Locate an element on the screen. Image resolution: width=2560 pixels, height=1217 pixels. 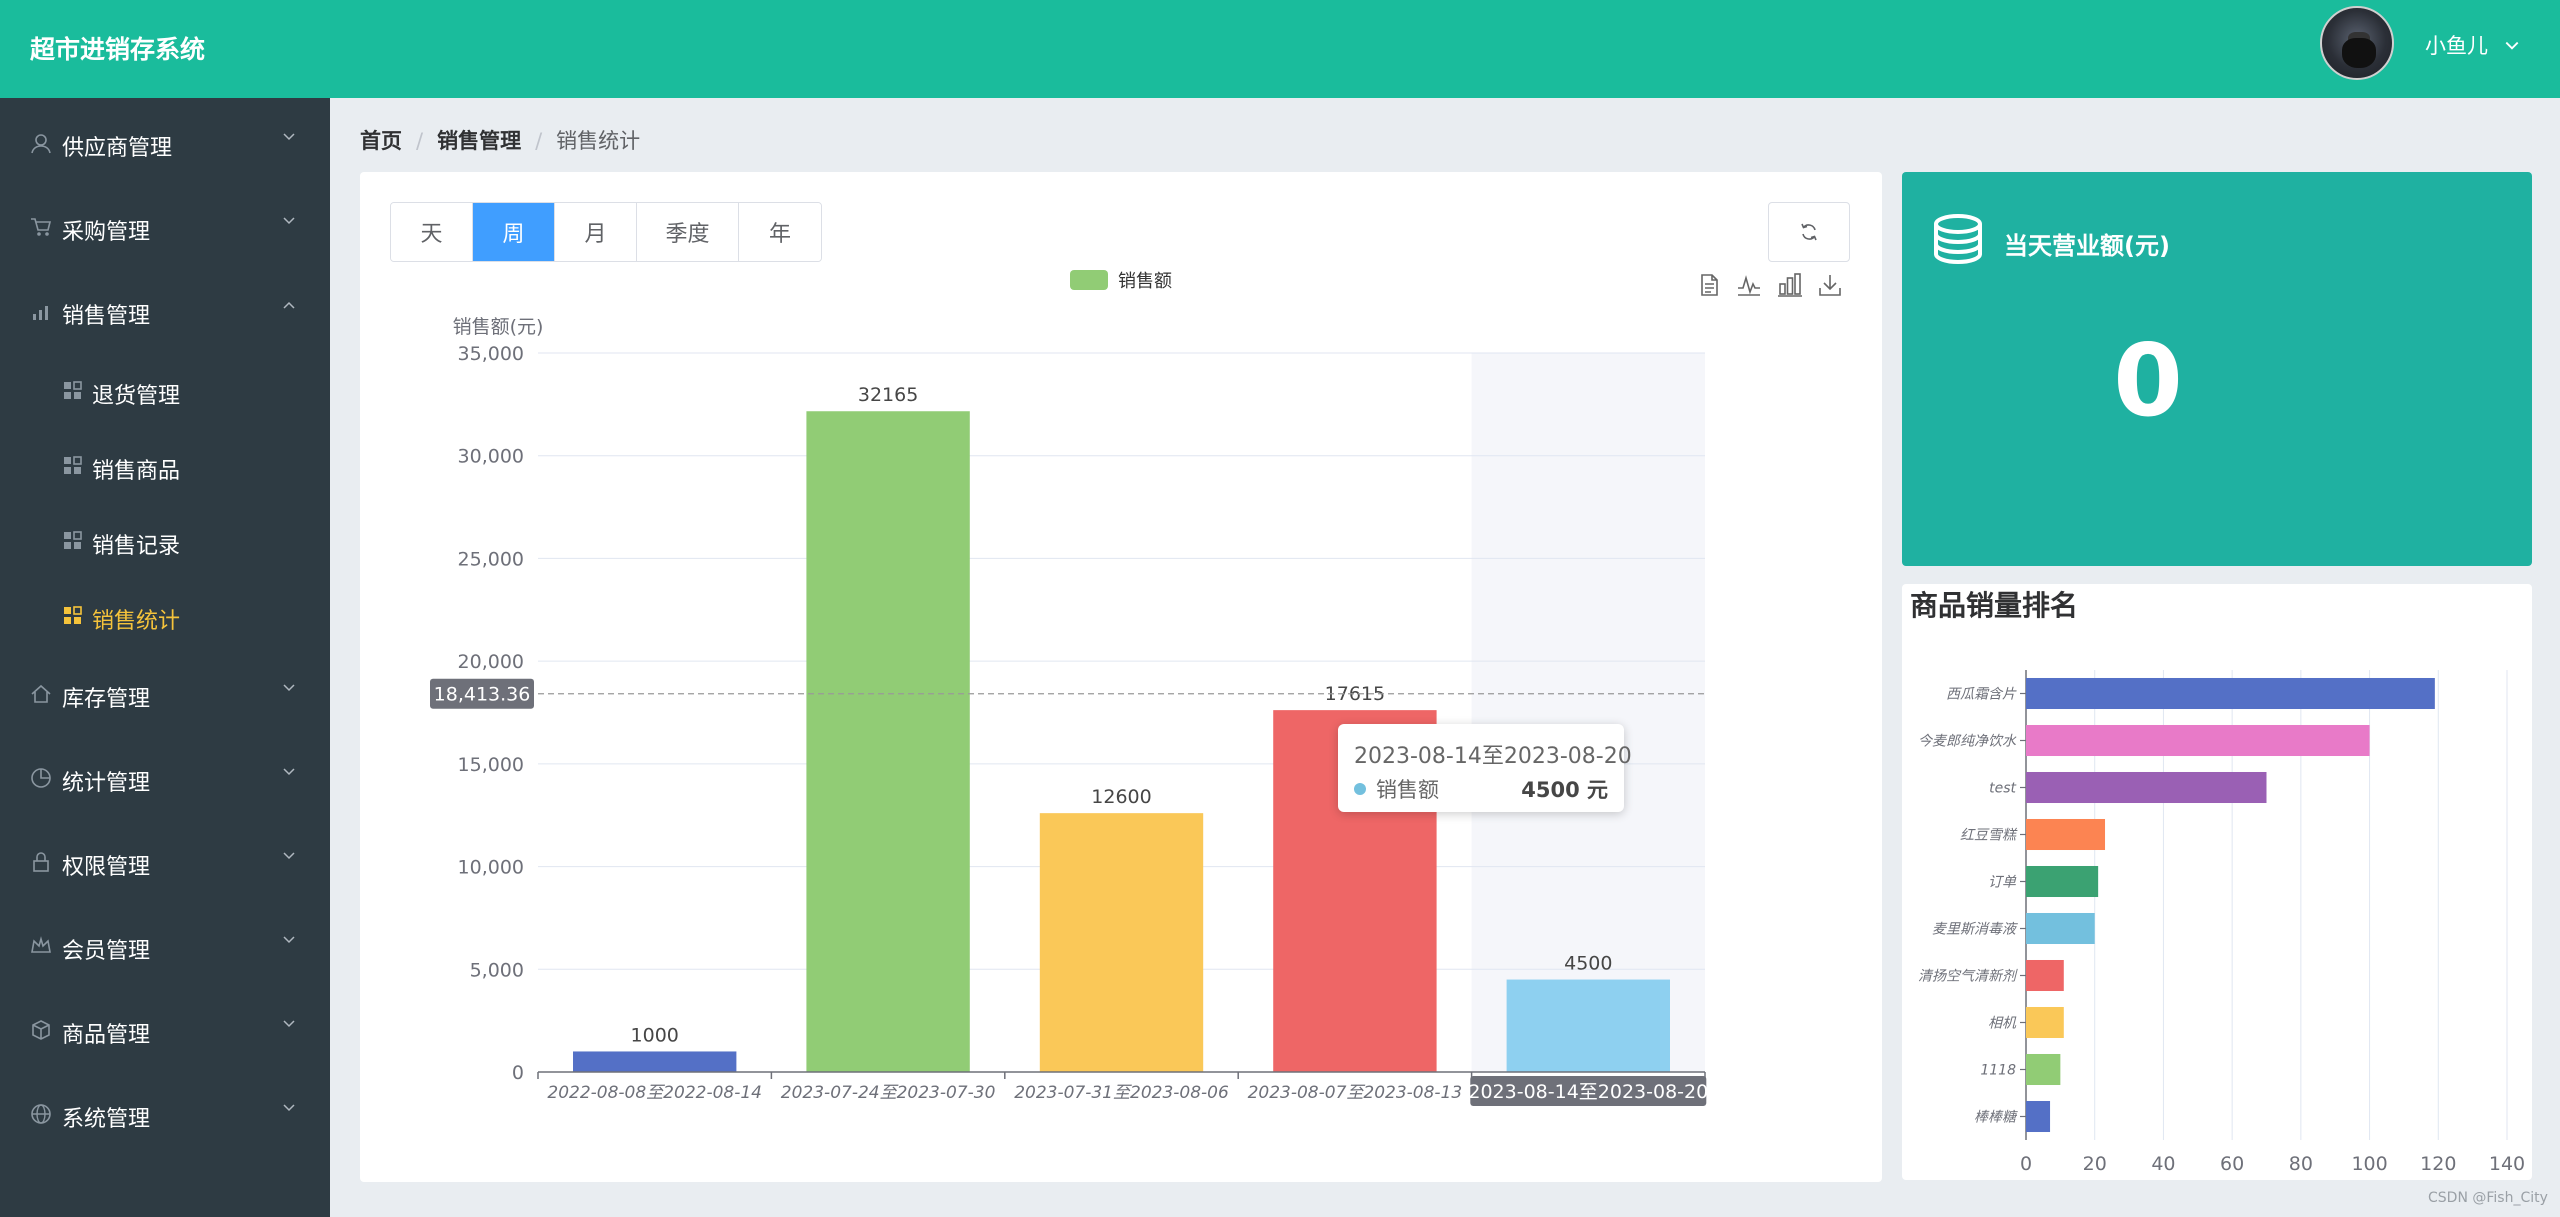
sidebar-item-supplier: 供应商管理 is located at coordinates (165, 142).